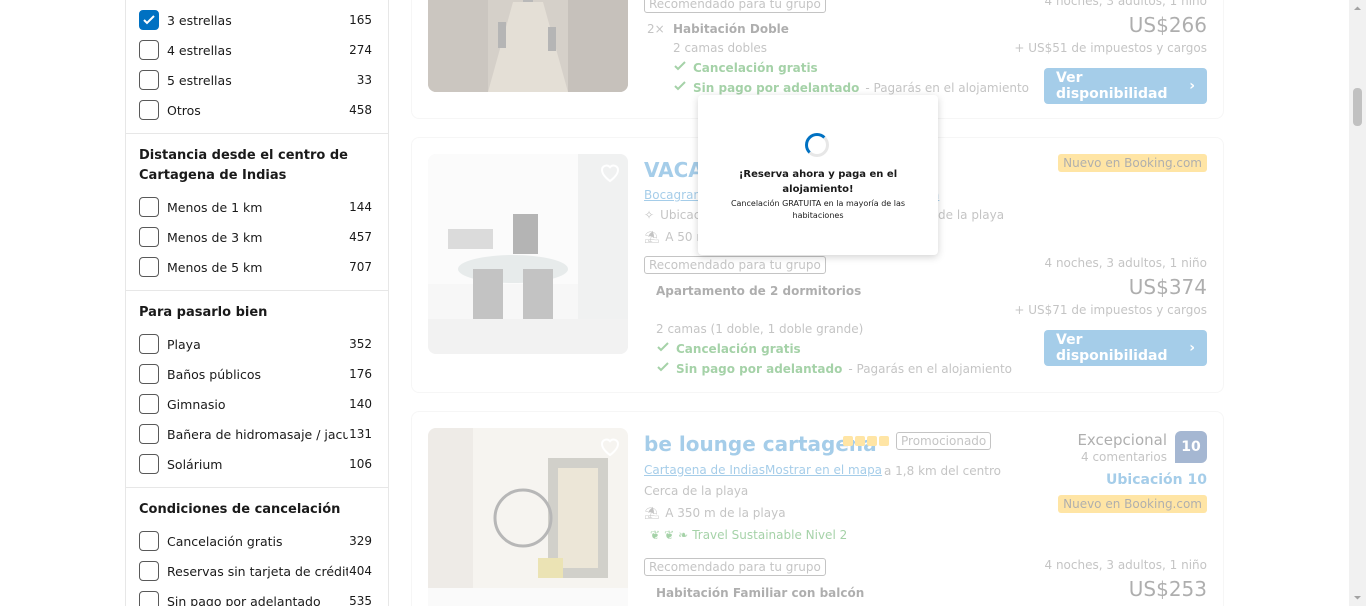 This screenshot has width=1366, height=606. I want to click on filter-row-3-stars: 3 estrellas 165, so click(255, 20).